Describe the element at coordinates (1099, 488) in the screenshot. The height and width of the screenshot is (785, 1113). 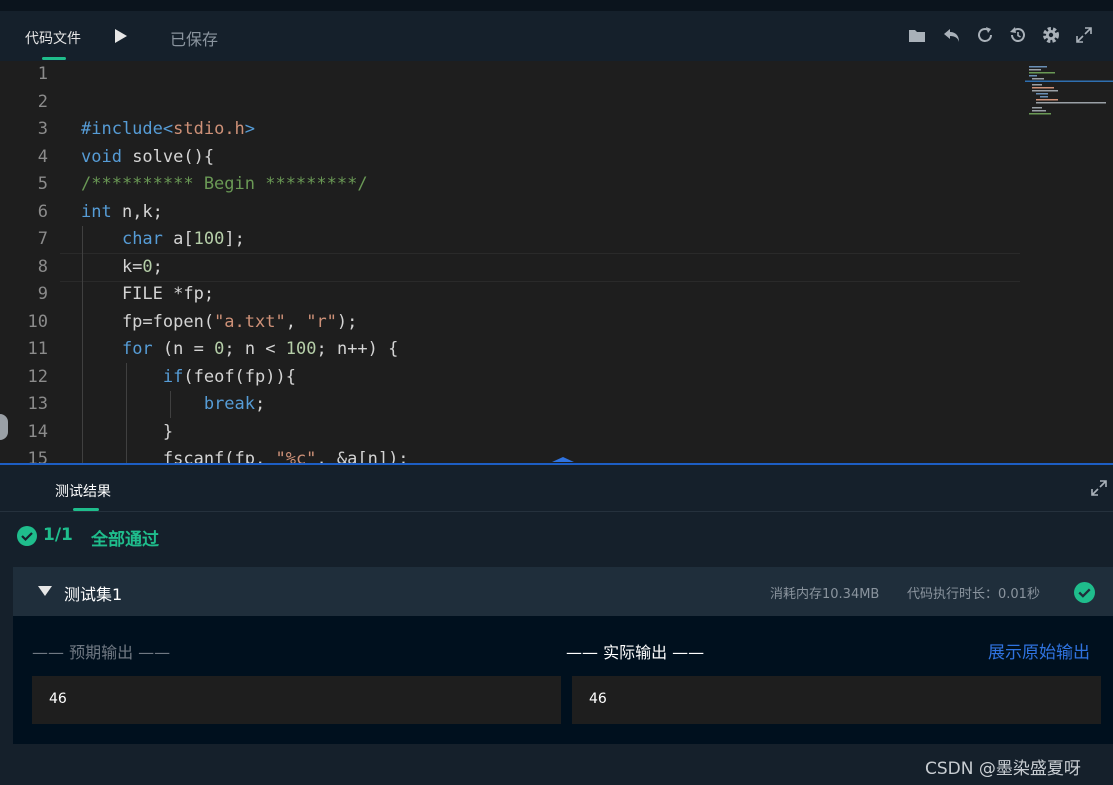
I see `expand-icon` at that location.